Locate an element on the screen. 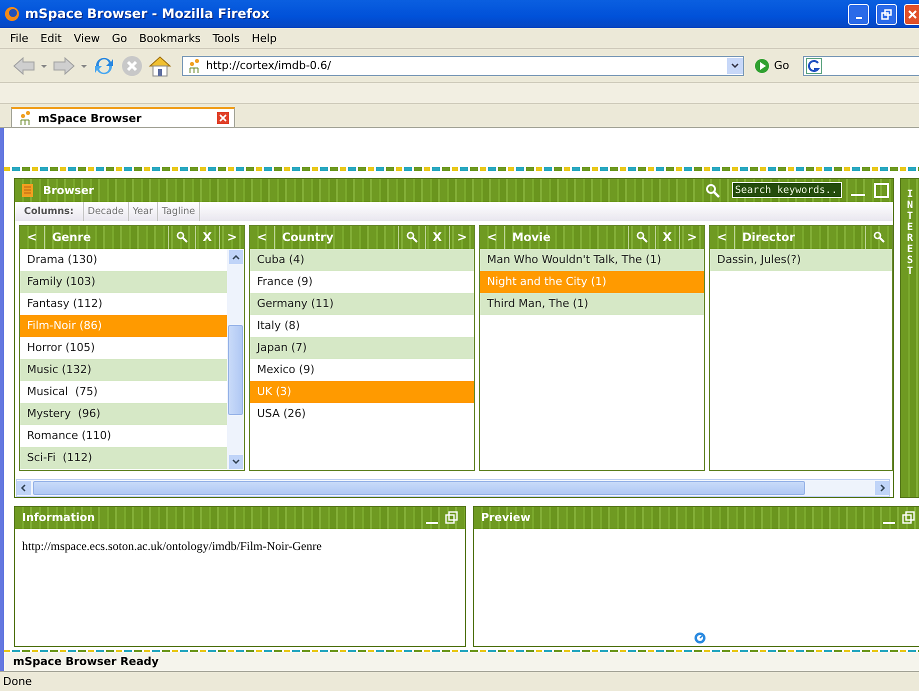 Image resolution: width=919 pixels, height=691 pixels. column-option: Year is located at coordinates (143, 211).